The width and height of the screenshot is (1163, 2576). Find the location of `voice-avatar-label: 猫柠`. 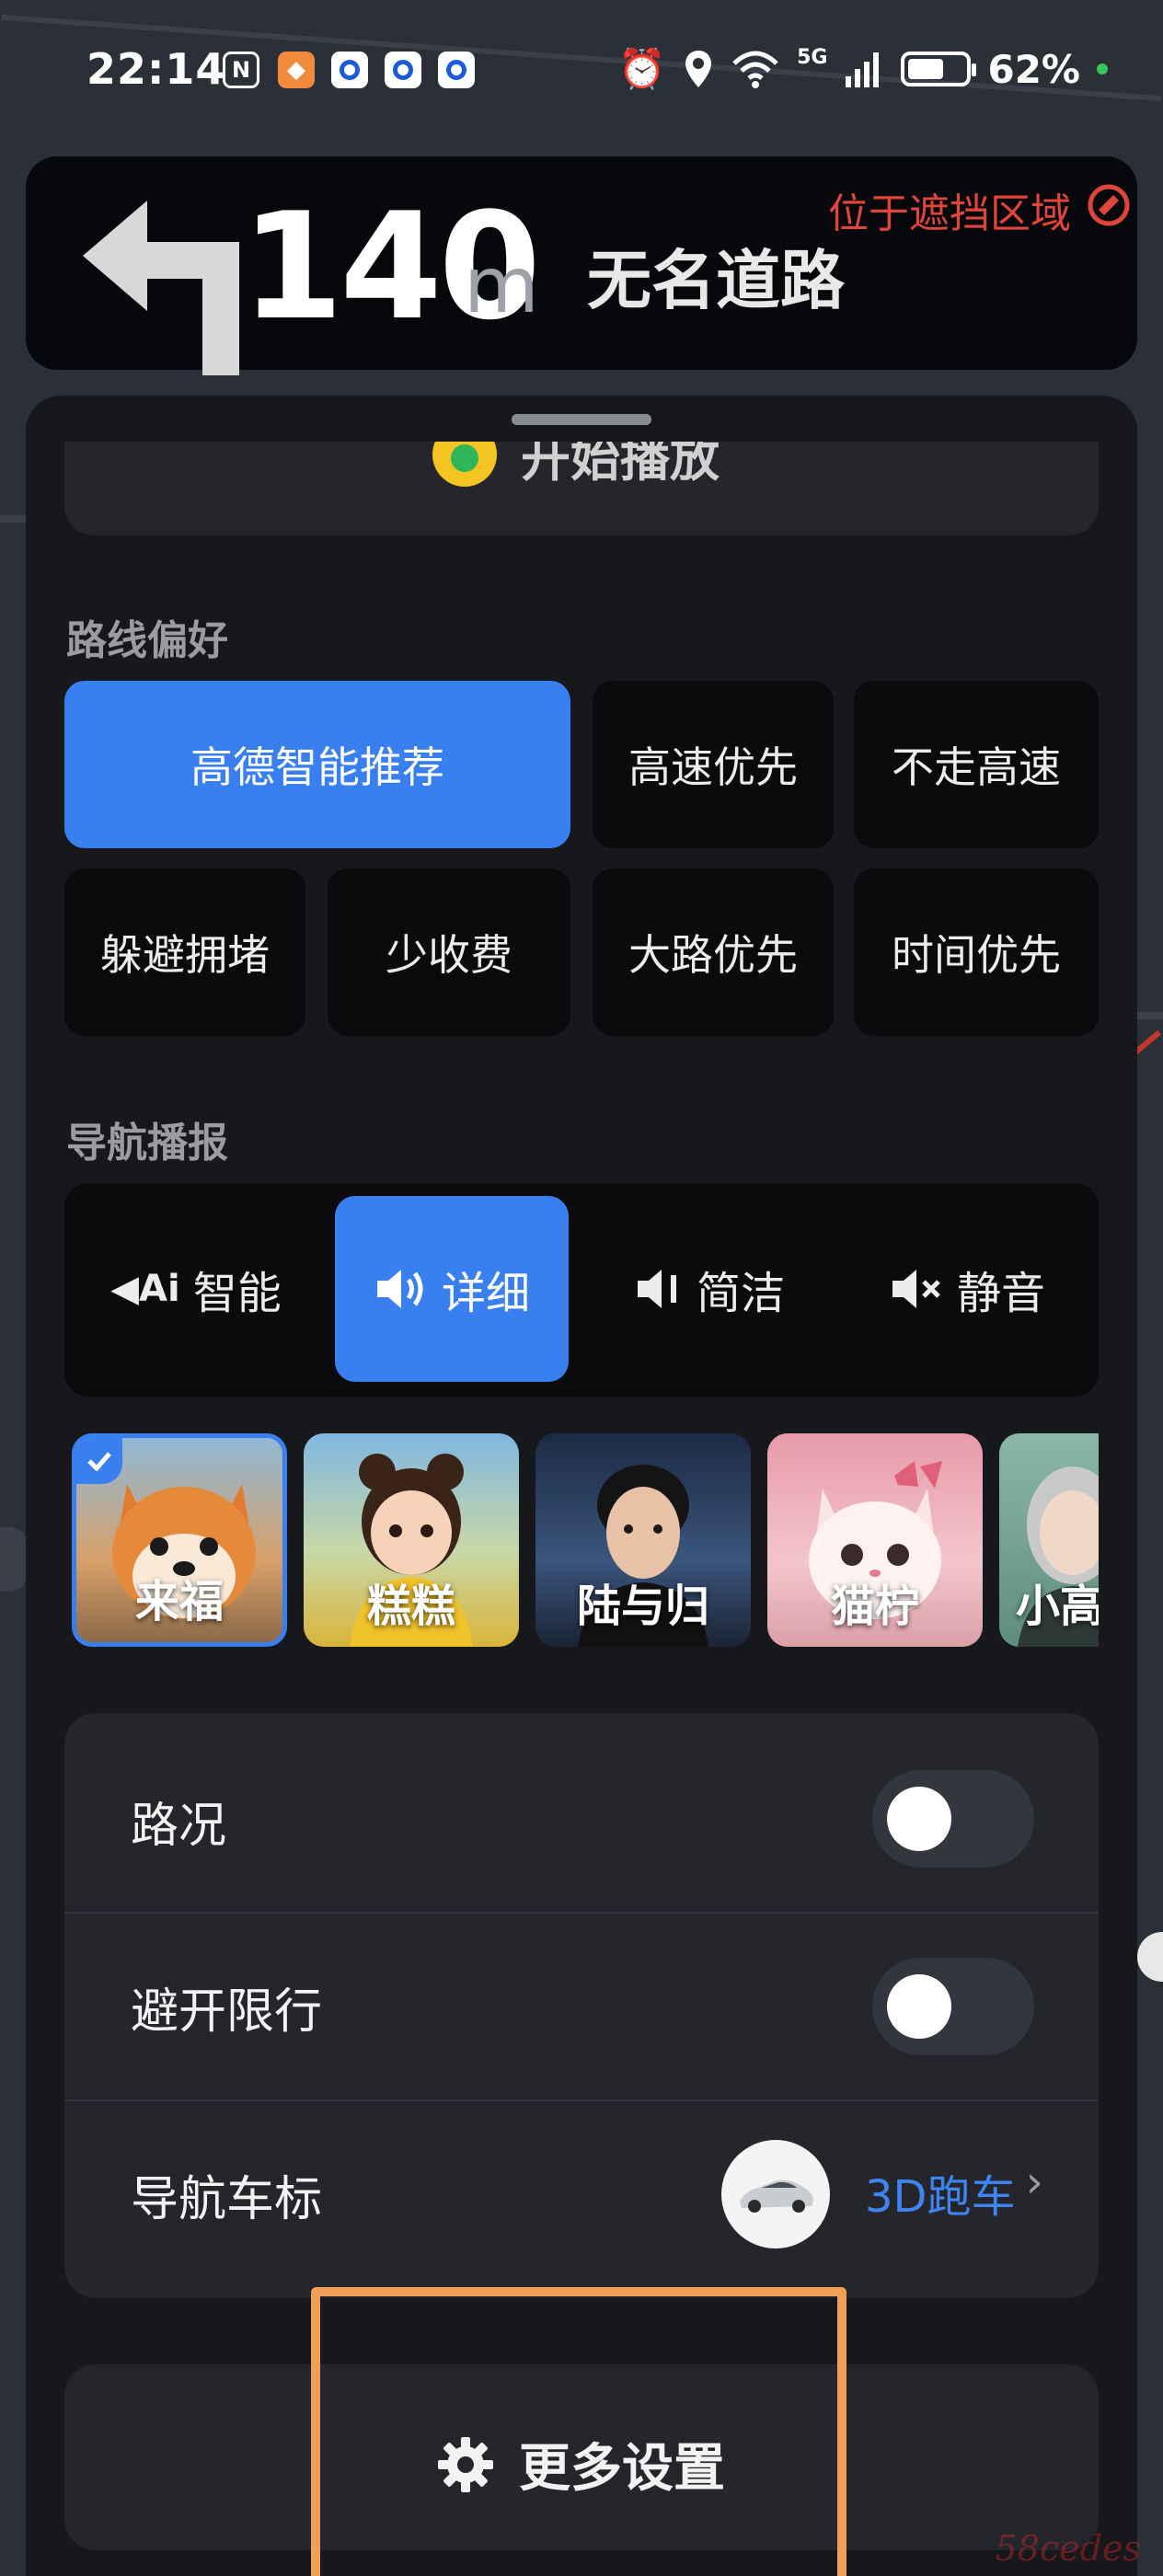

voice-avatar-label: 猫柠 is located at coordinates (874, 1606).